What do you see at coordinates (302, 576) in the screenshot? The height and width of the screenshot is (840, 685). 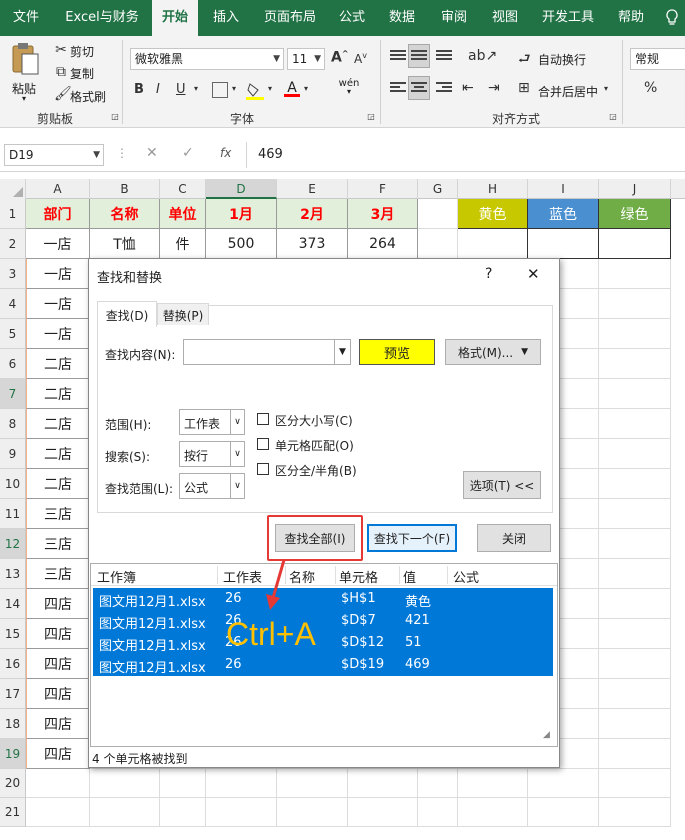 I see `results-header-name: 名称` at bounding box center [302, 576].